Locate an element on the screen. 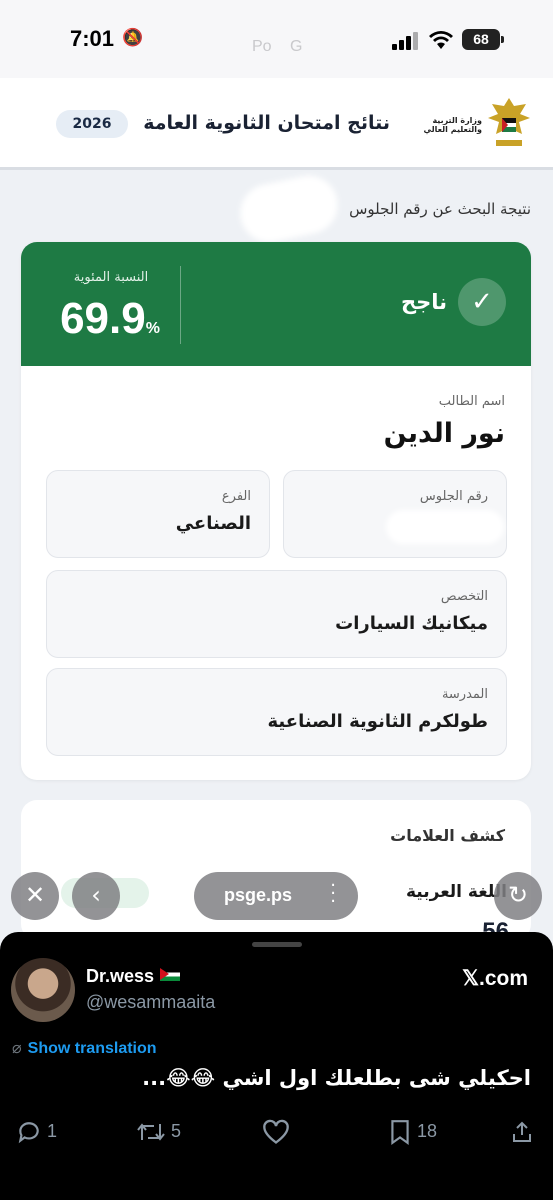 The image size is (553, 1200). reply-icon is located at coordinates (28, 1133).